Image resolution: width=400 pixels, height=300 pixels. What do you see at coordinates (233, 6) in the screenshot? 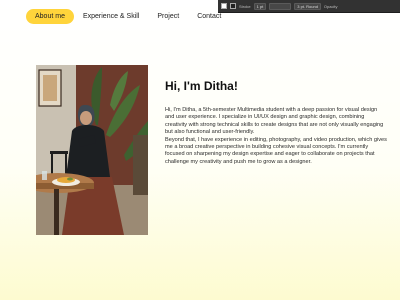
I see `stroke-swatch-icon` at bounding box center [233, 6].